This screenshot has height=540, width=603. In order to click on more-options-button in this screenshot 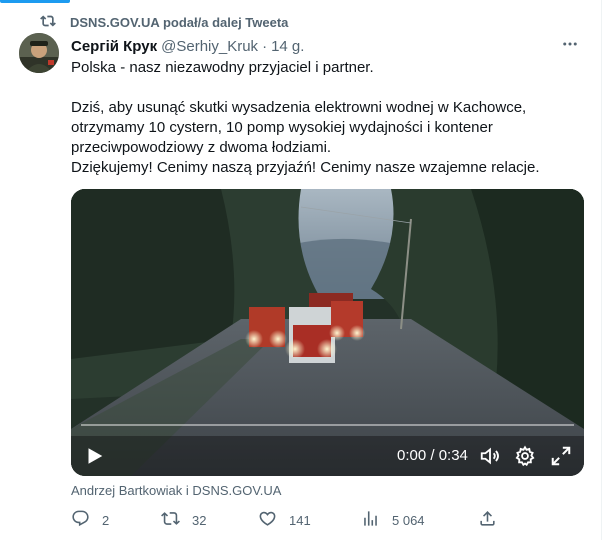, I will do `click(570, 46)`.